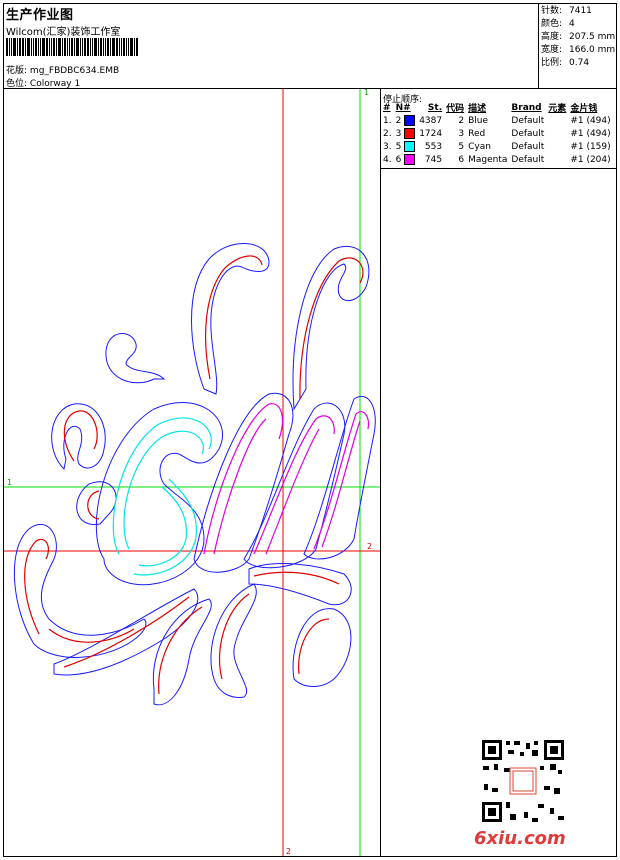  What do you see at coordinates (403, 107) in the screenshot?
I see `col-n: N#` at bounding box center [403, 107].